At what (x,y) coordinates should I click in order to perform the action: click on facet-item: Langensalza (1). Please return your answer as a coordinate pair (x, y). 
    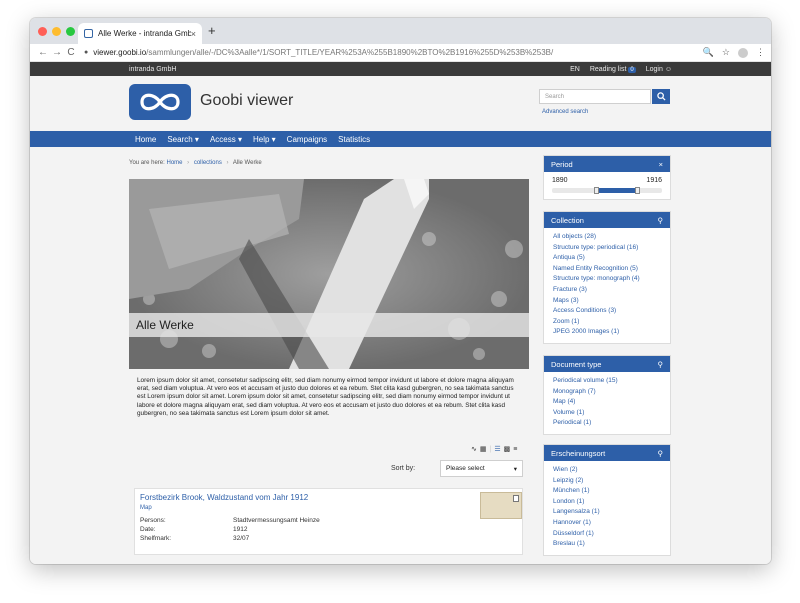
    Looking at the image, I should click on (607, 512).